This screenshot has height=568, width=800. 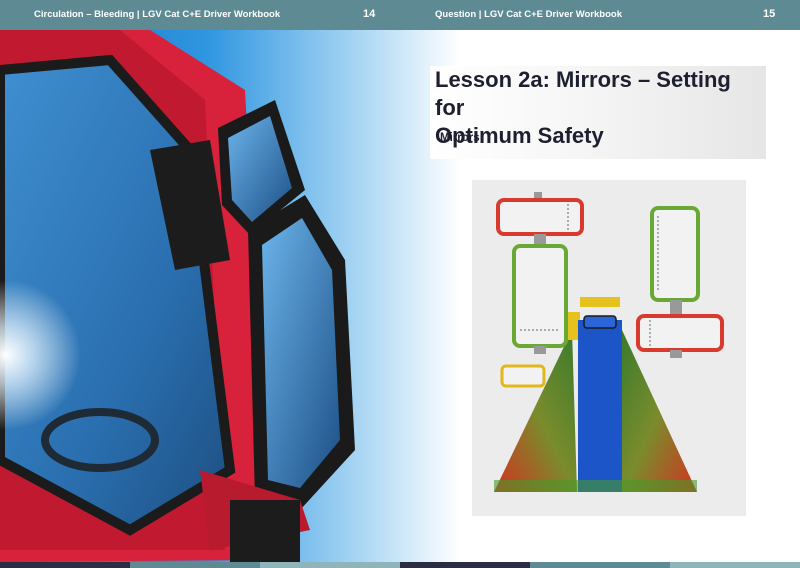 What do you see at coordinates (769, 14) in the screenshot?
I see `right-page-number: 15` at bounding box center [769, 14].